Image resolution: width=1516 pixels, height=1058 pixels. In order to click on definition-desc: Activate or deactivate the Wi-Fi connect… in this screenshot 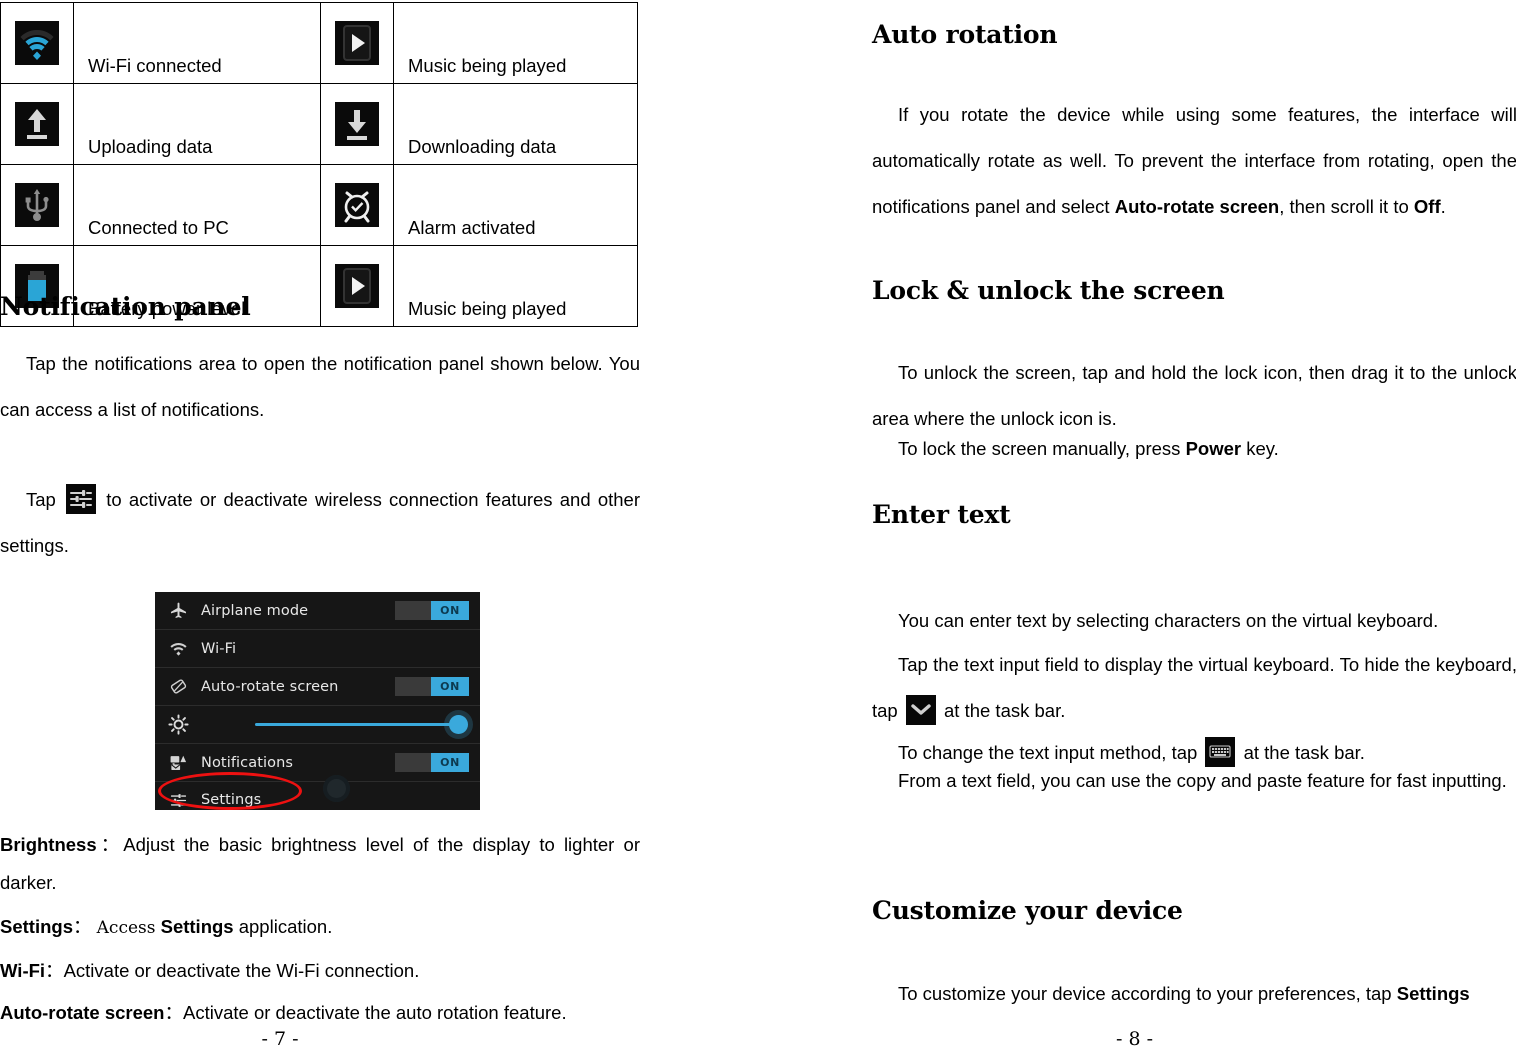, I will do `click(241, 970)`.